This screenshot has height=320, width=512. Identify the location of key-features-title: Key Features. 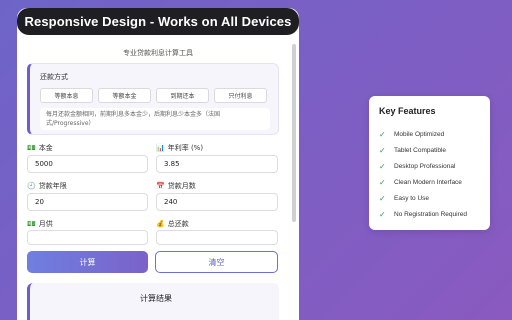
(407, 111).